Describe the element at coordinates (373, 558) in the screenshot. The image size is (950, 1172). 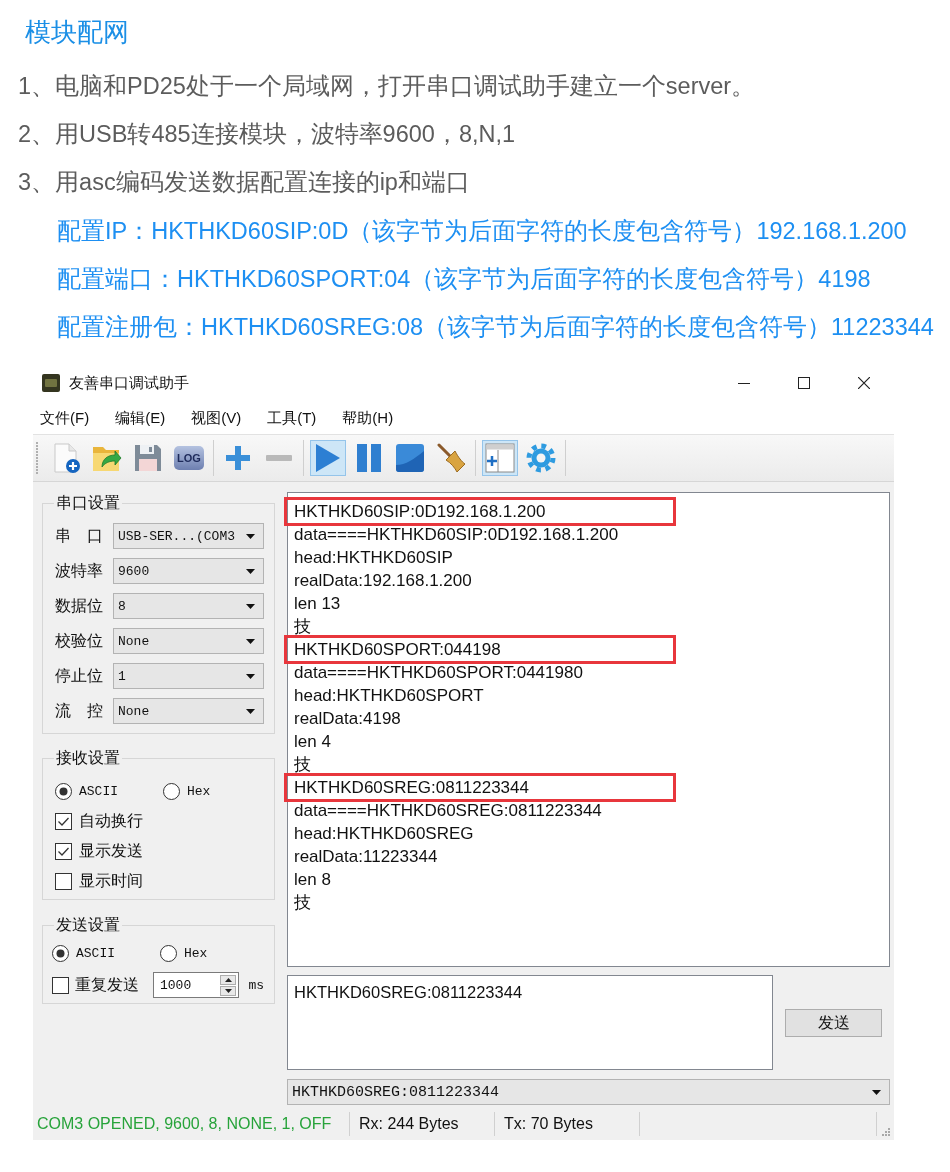
I see `output-line: head:HKTHKD60SIP` at that location.